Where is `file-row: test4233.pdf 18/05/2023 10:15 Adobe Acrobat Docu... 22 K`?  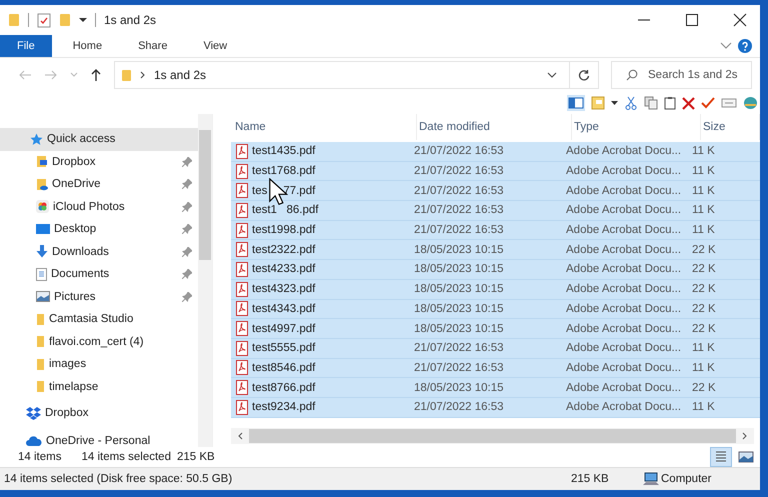 file-row: test4233.pdf 18/05/2023 10:15 Adobe Acrobat Docu... 22 K is located at coordinates (495, 270).